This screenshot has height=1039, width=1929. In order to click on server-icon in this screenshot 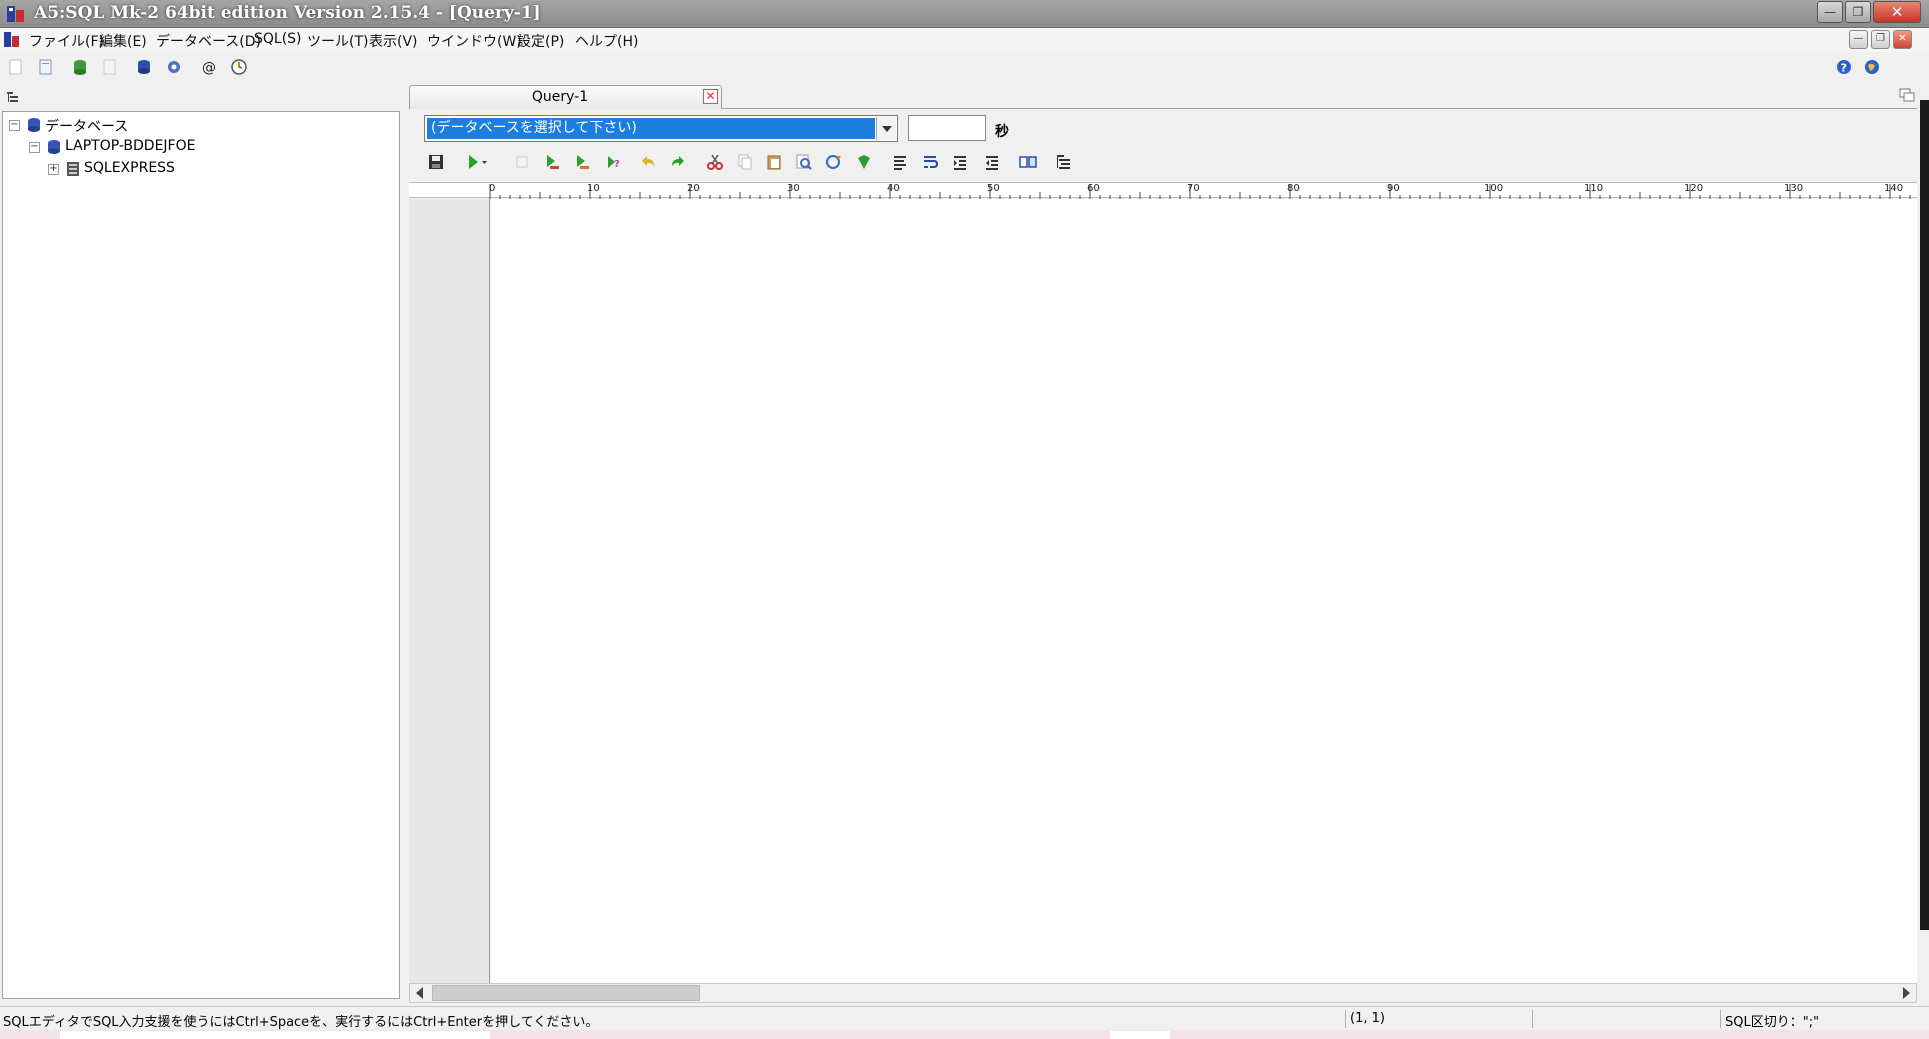, I will do `click(54, 147)`.